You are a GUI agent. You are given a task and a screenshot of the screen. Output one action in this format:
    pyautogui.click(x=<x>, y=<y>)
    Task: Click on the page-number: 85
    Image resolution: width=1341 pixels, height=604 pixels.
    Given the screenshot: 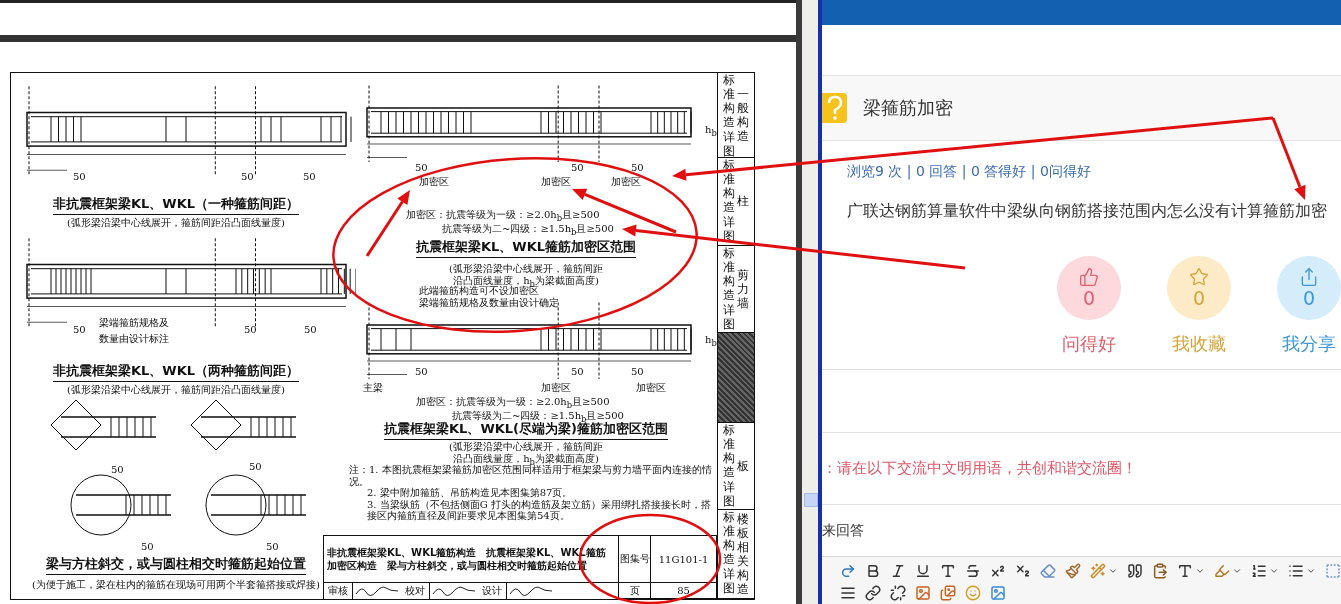 What is the action you would take?
    pyautogui.click(x=683, y=590)
    